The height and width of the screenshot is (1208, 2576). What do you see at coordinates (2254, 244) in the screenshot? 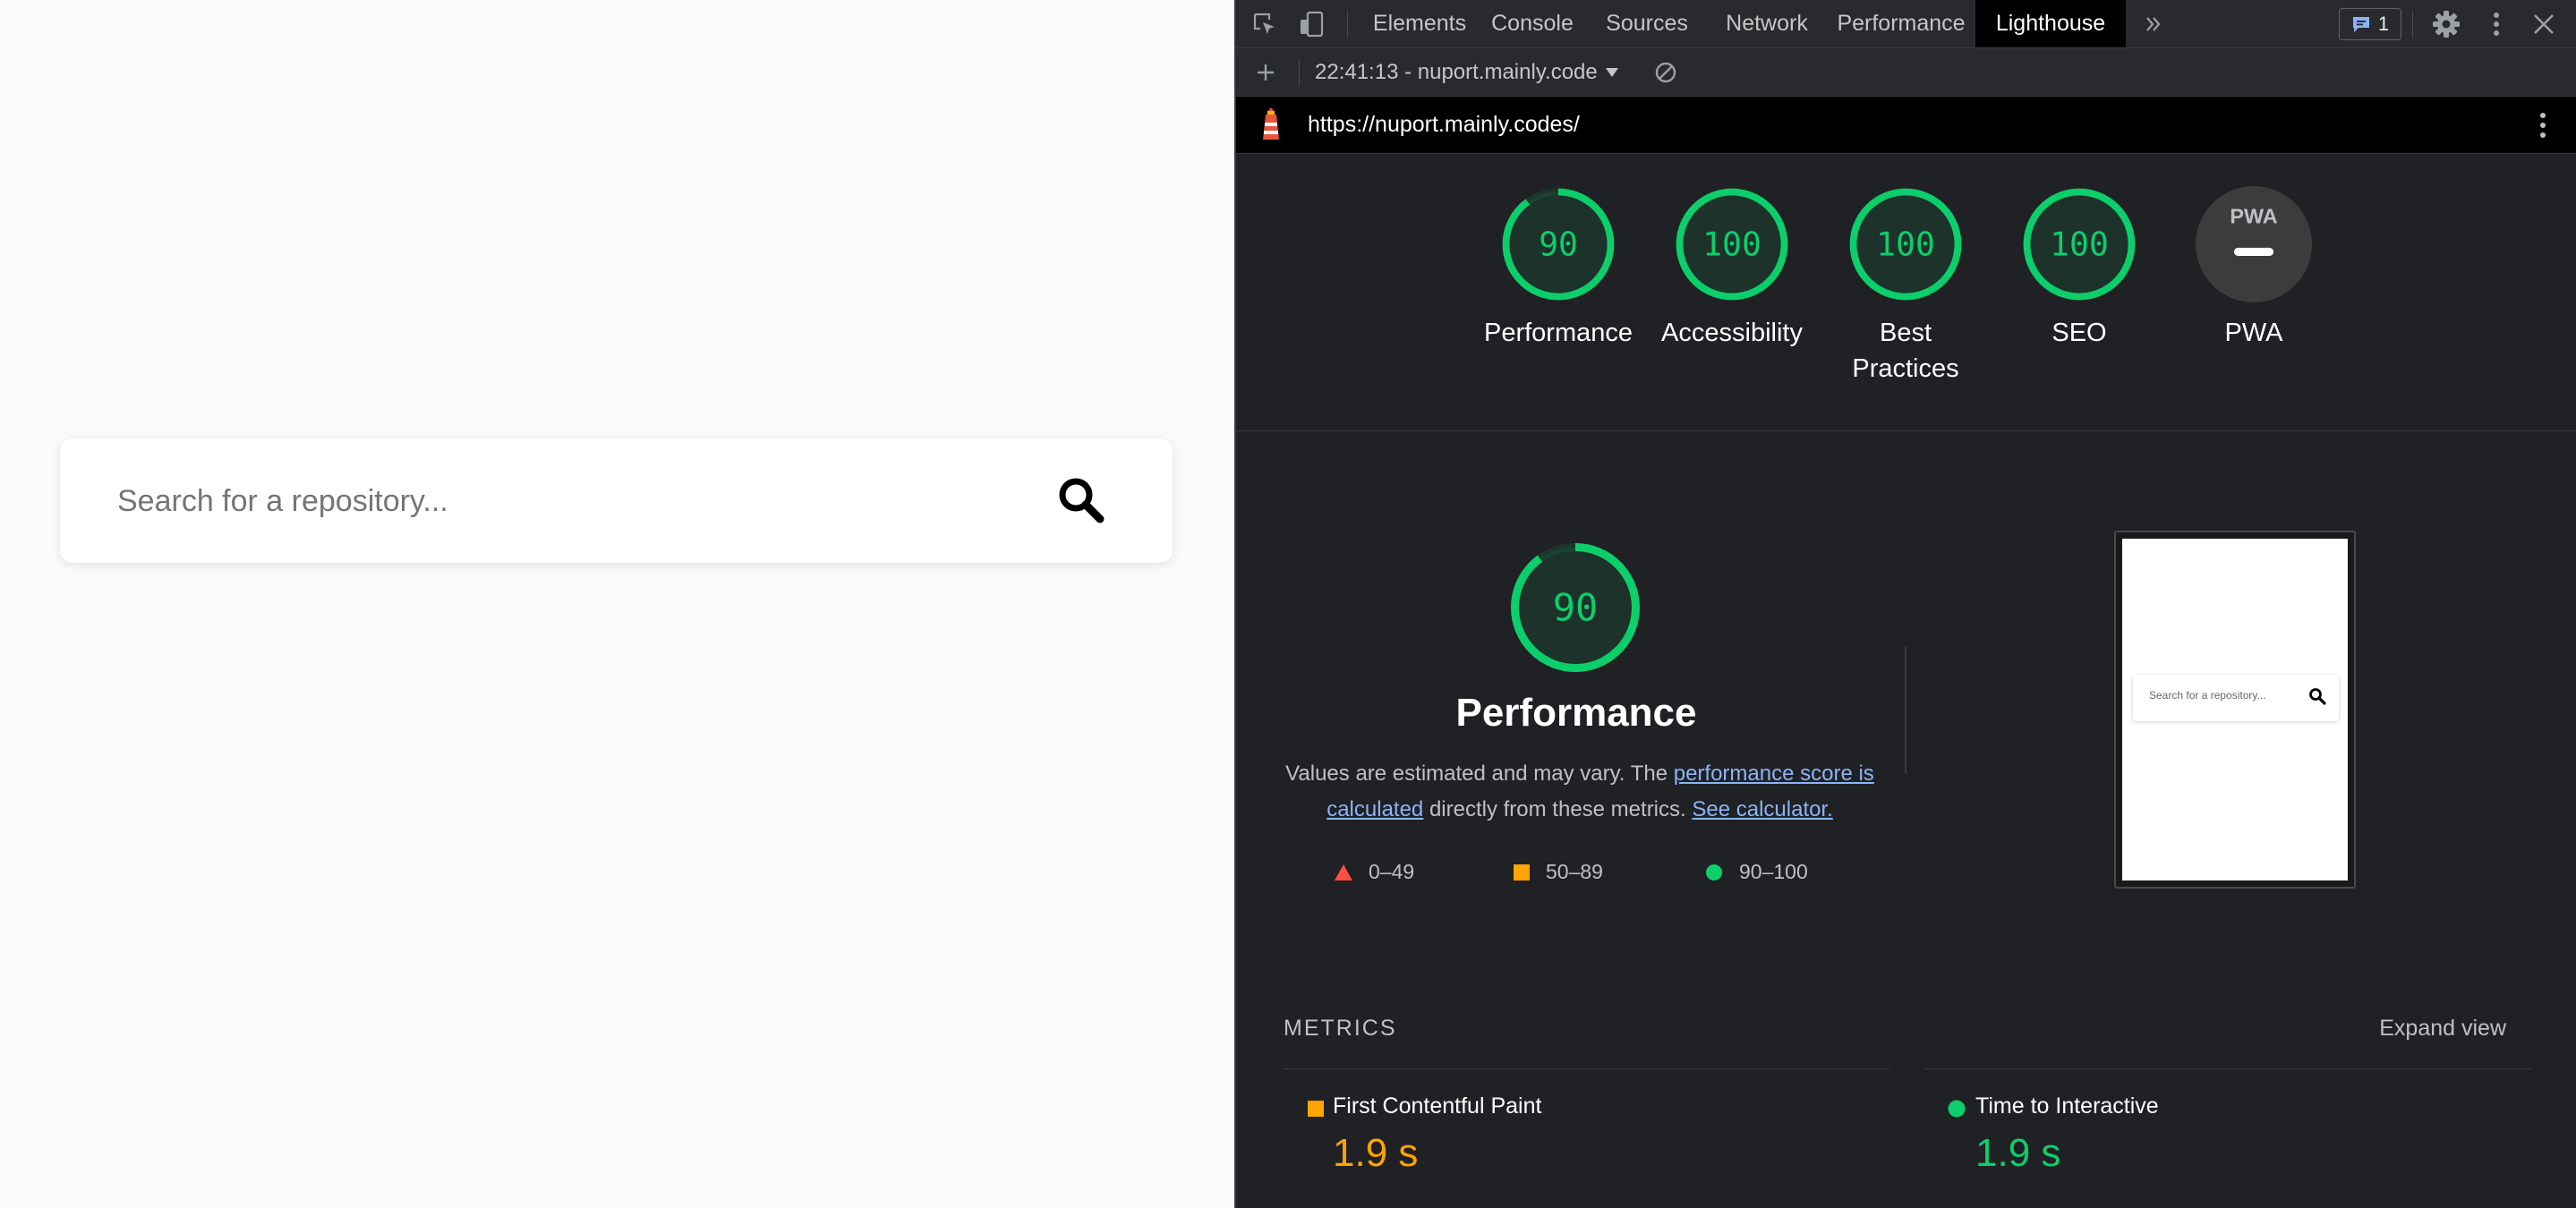
I see `pwa-badge-icon: PWA` at bounding box center [2254, 244].